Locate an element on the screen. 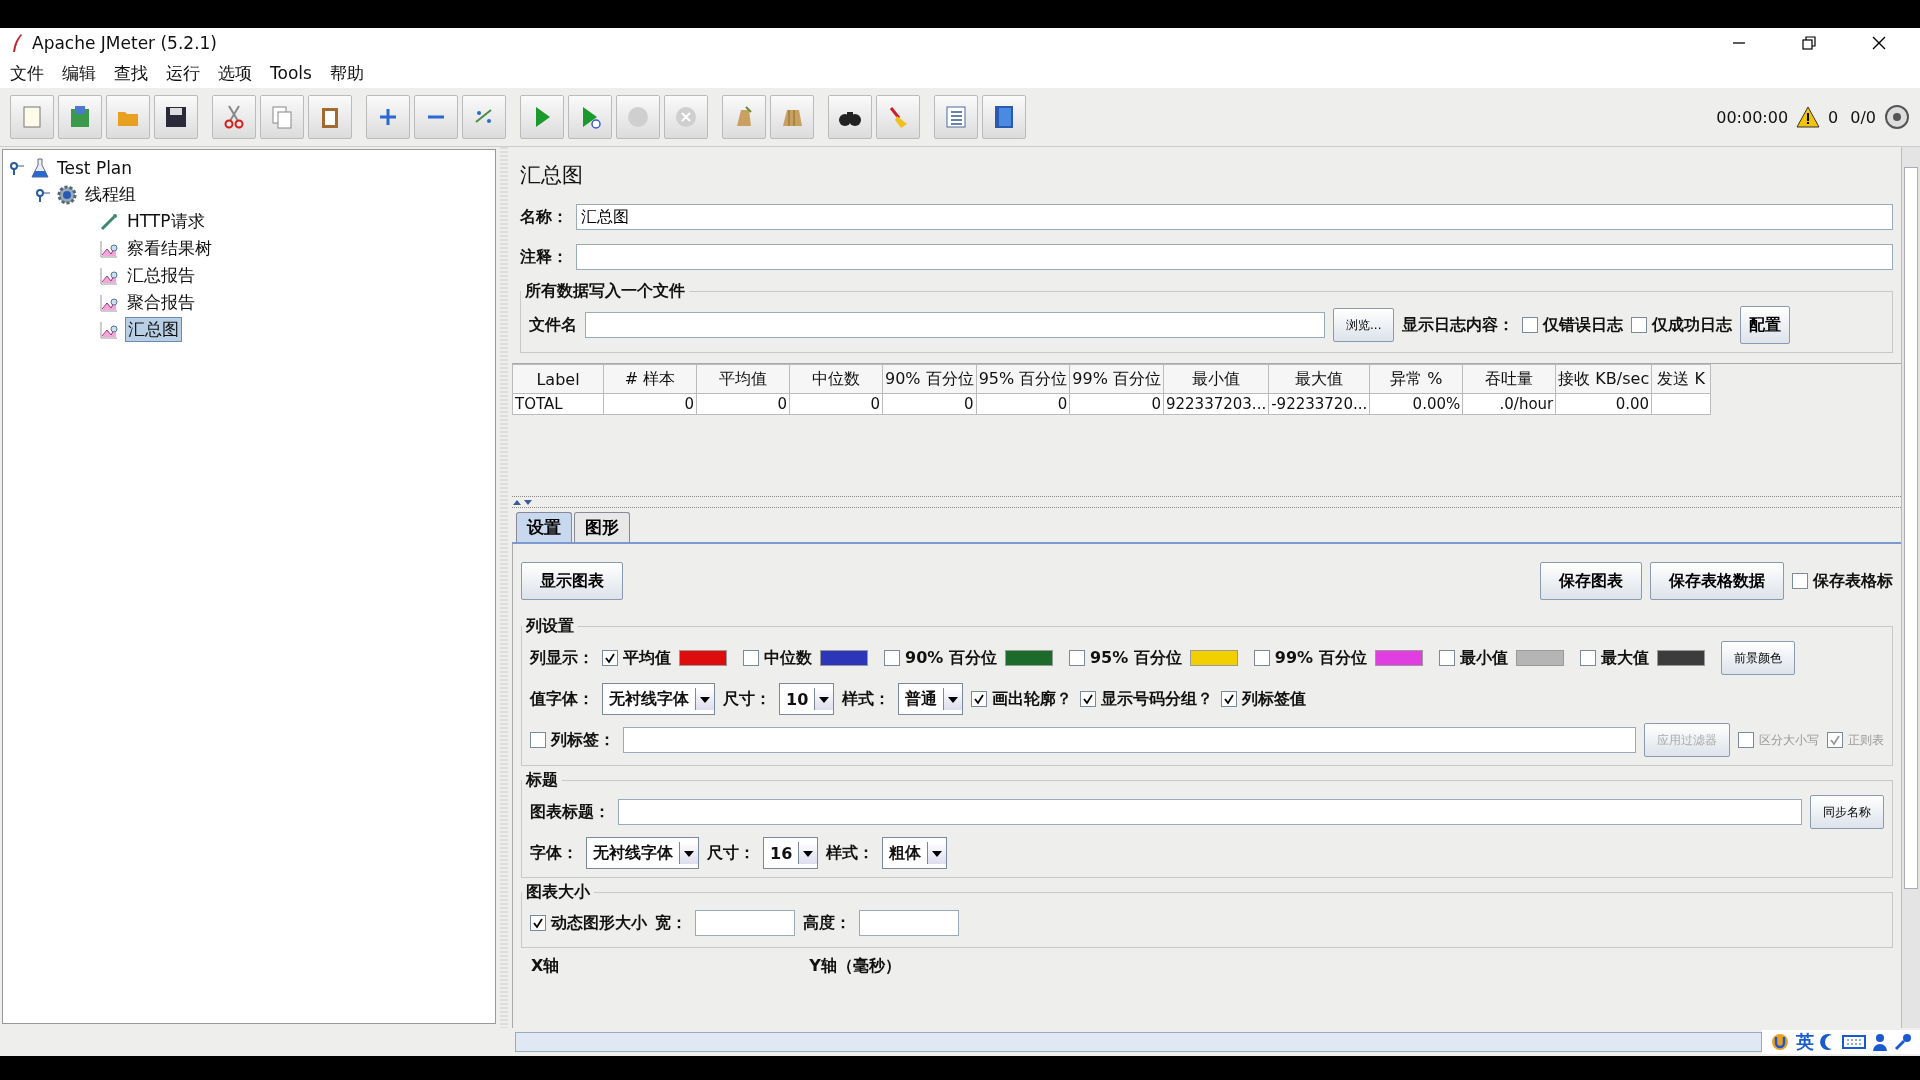  clear-icon is located at coordinates (744, 117).